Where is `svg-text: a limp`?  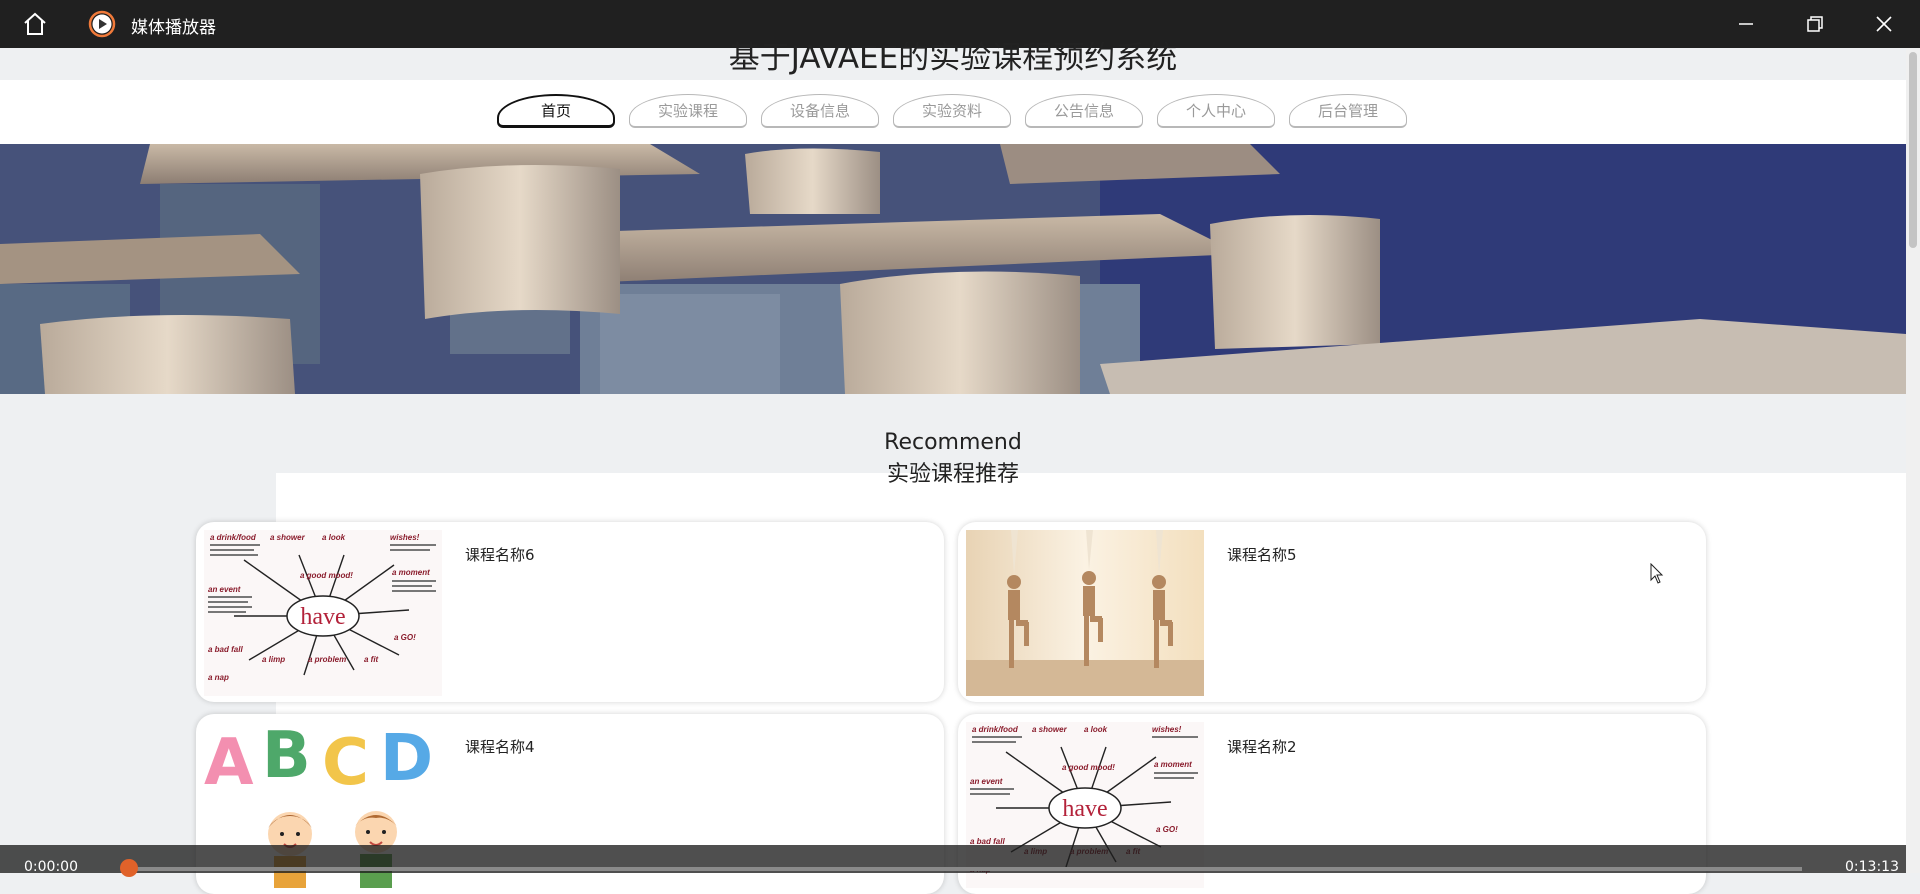
svg-text: a limp is located at coordinates (273, 659).